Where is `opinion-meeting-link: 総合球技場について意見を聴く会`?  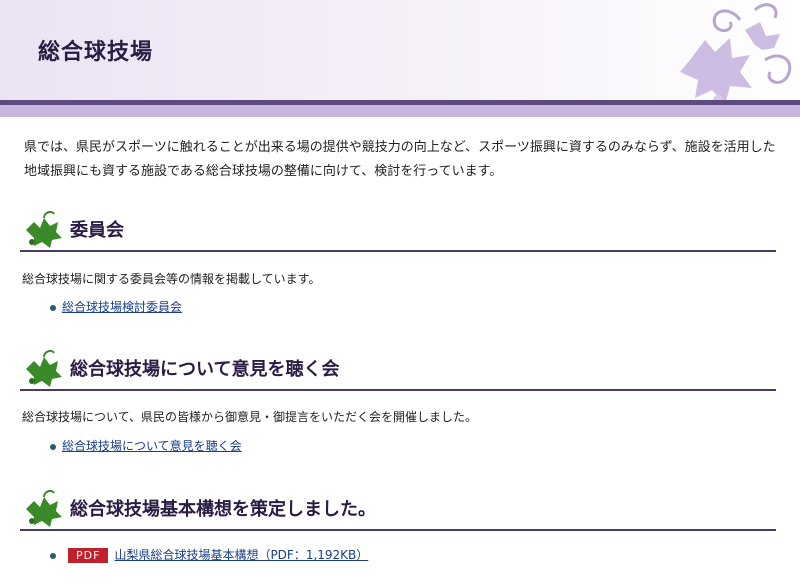 opinion-meeting-link: 総合球技場について意見を聴く会 is located at coordinates (152, 446).